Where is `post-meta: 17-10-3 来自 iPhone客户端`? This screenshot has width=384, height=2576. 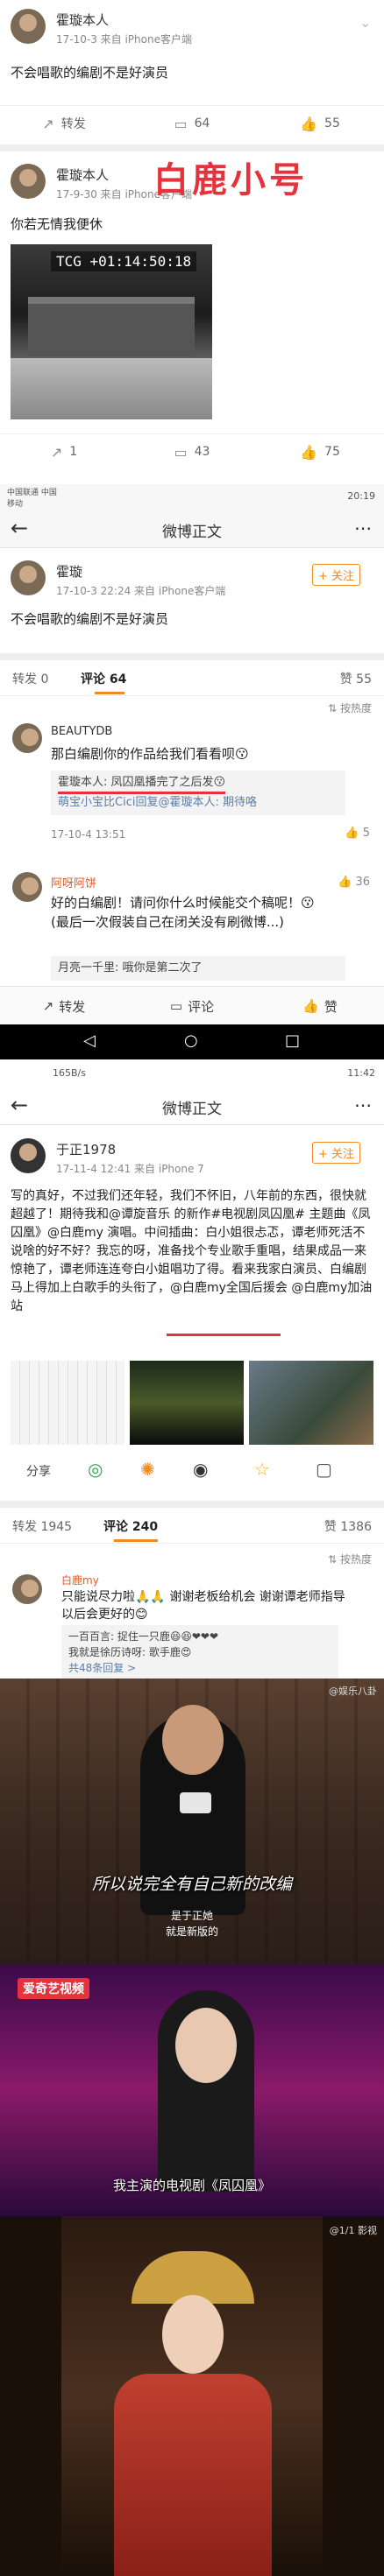
post-meta: 17-10-3 来自 iPhone客户端 is located at coordinates (124, 39).